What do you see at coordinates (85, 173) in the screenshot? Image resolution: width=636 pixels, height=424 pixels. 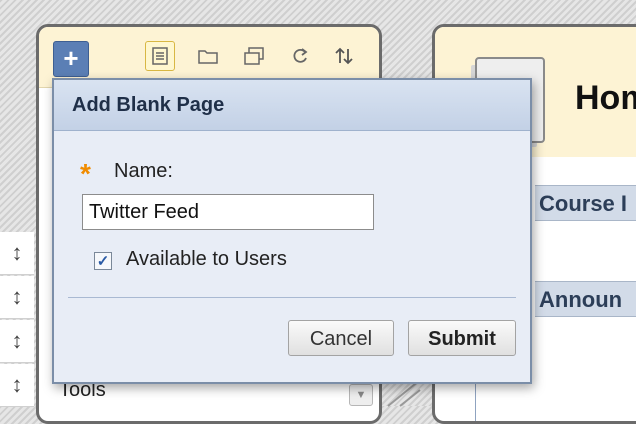 I see `required-star-icon: *` at bounding box center [85, 173].